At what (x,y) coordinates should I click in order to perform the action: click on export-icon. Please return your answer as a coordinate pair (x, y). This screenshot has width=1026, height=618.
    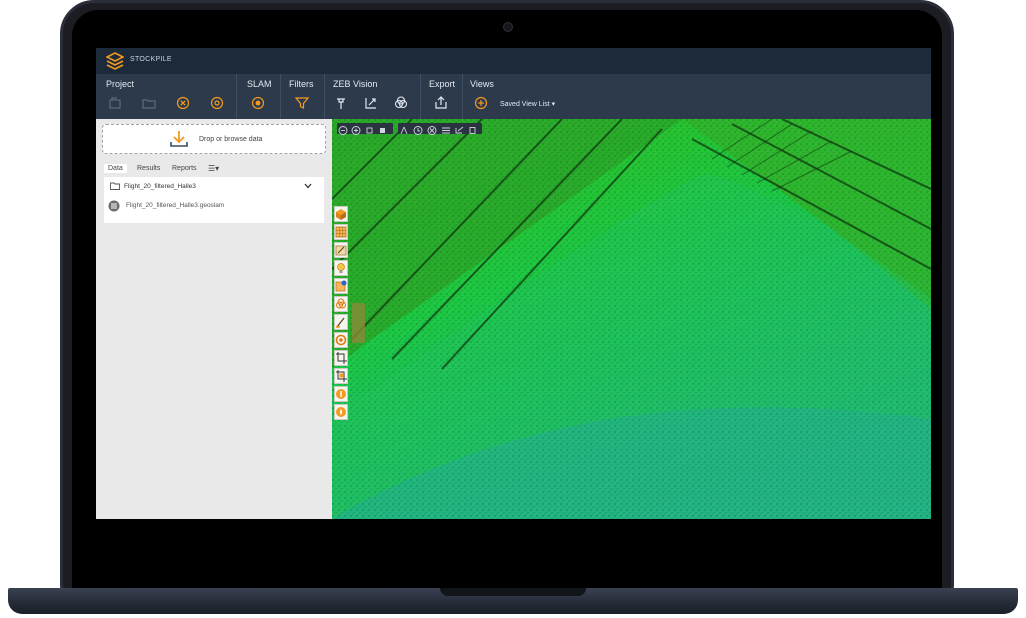
    Looking at the image, I should click on (441, 103).